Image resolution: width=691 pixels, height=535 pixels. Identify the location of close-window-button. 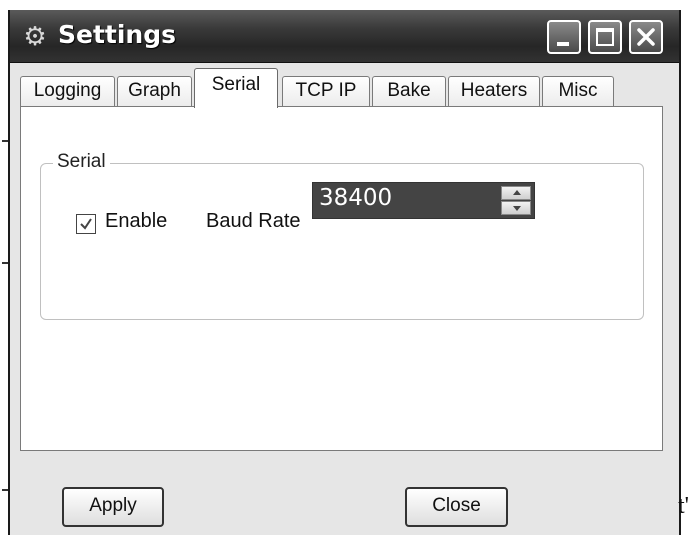
(646, 37).